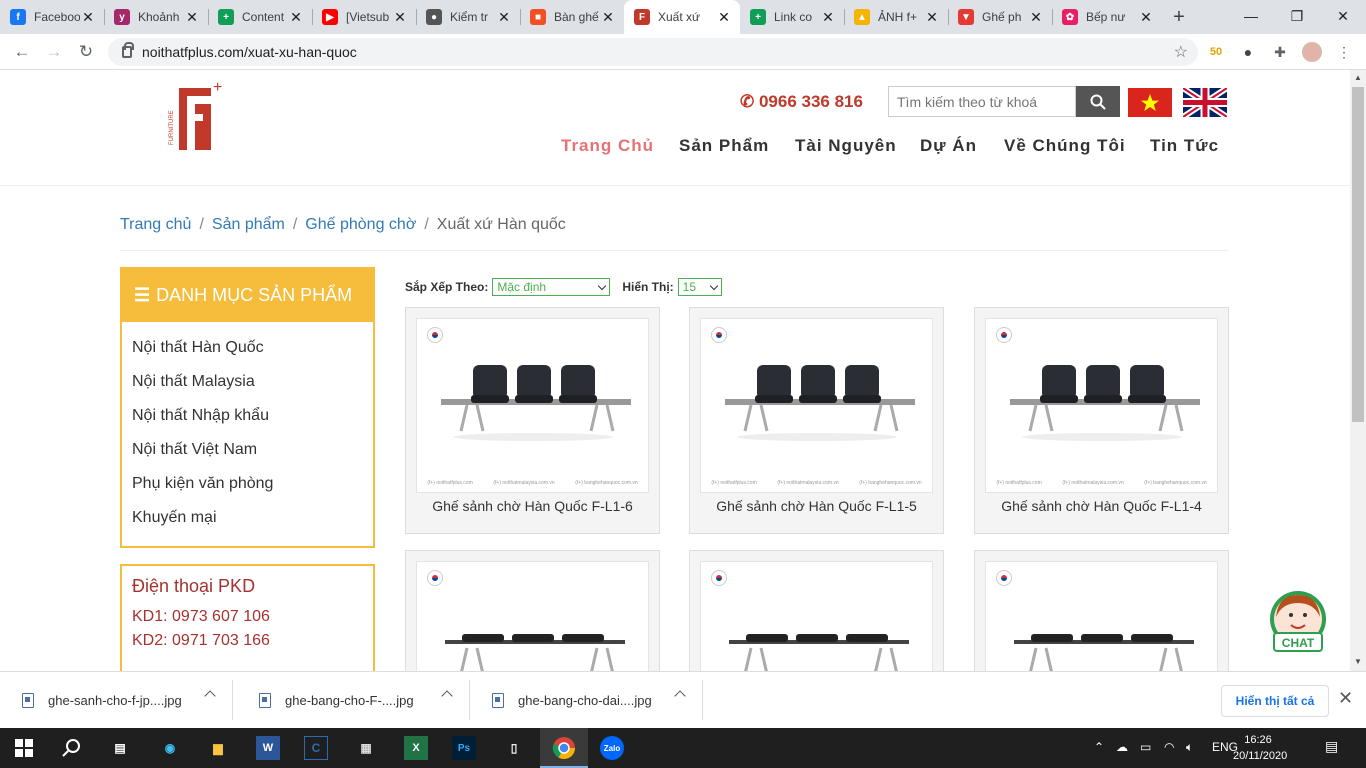  What do you see at coordinates (366, 748) in the screenshot?
I see `media-app-icon: ▦` at bounding box center [366, 748].